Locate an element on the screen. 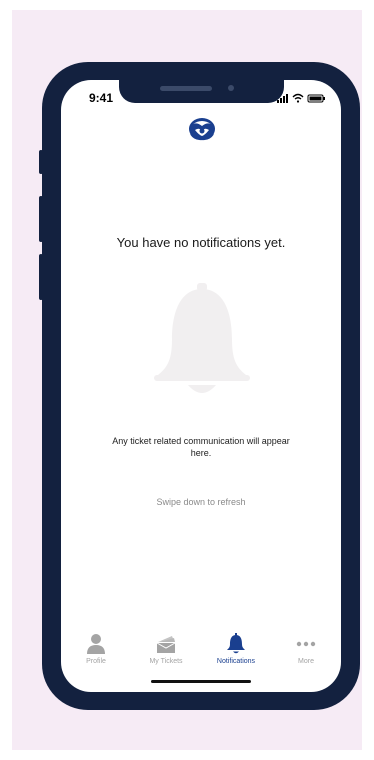 This screenshot has height=760, width=374. person-icon is located at coordinates (96, 644).